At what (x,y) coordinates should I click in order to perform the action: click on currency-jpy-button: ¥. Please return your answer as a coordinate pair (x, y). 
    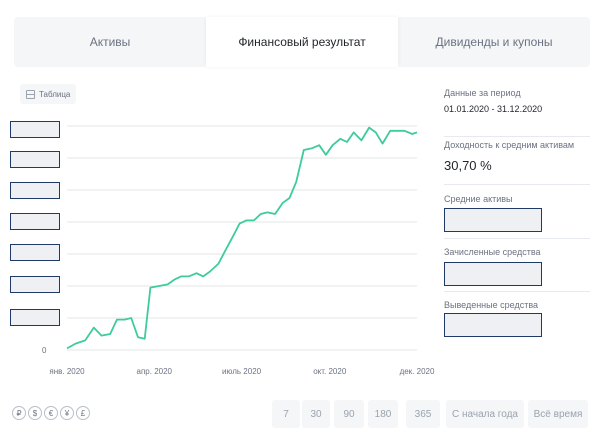
    Looking at the image, I should click on (67, 413).